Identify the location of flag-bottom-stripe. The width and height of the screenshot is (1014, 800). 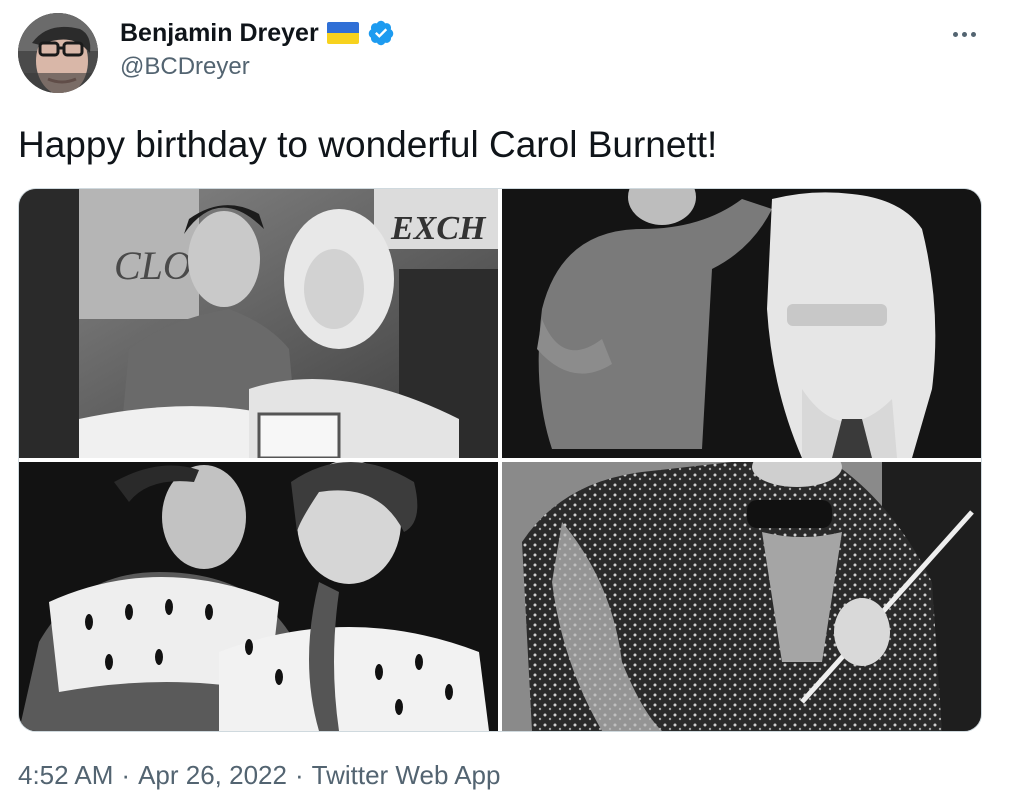
(342, 38).